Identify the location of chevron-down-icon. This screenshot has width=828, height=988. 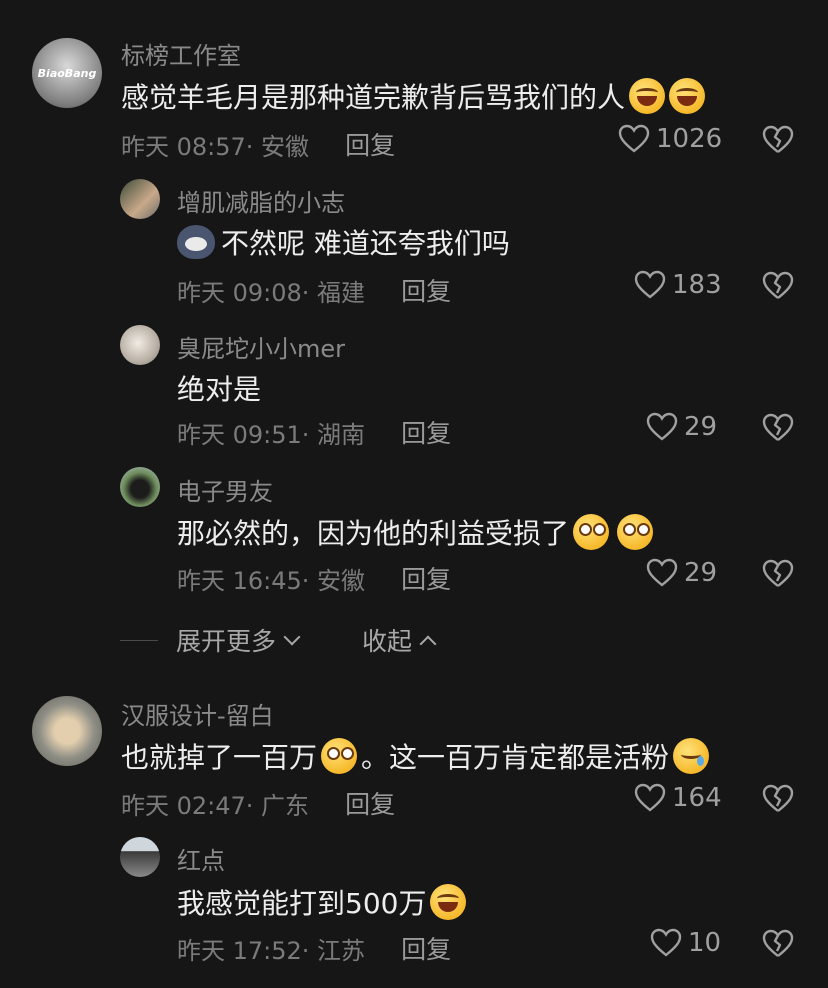
(292, 637).